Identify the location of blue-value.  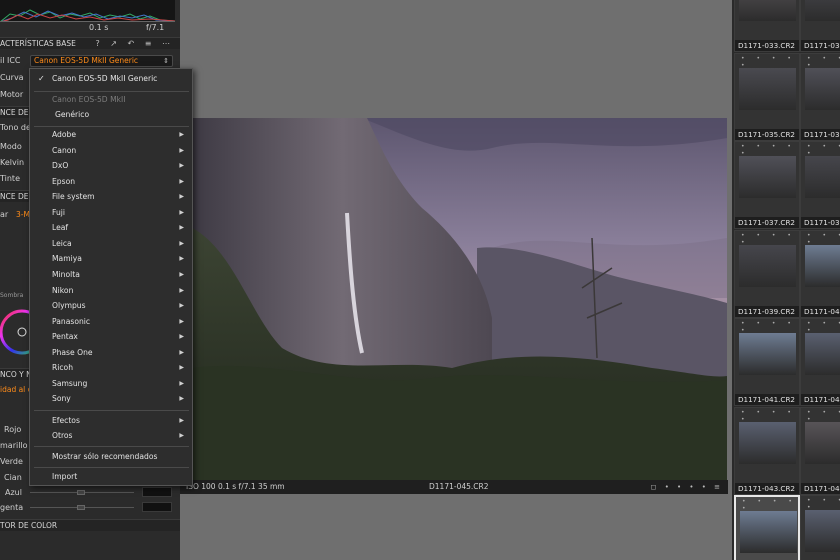
(157, 492).